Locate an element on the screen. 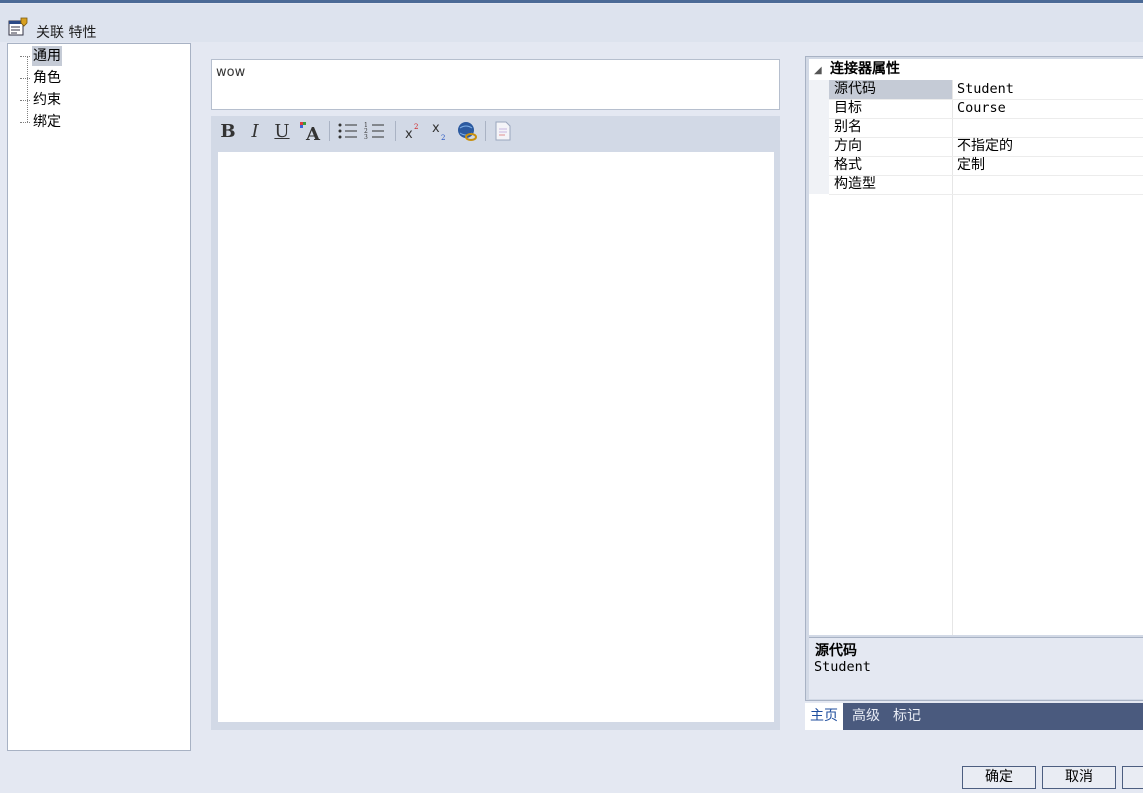 This screenshot has width=1143, height=793. font-color-icon: A is located at coordinates (310, 131).